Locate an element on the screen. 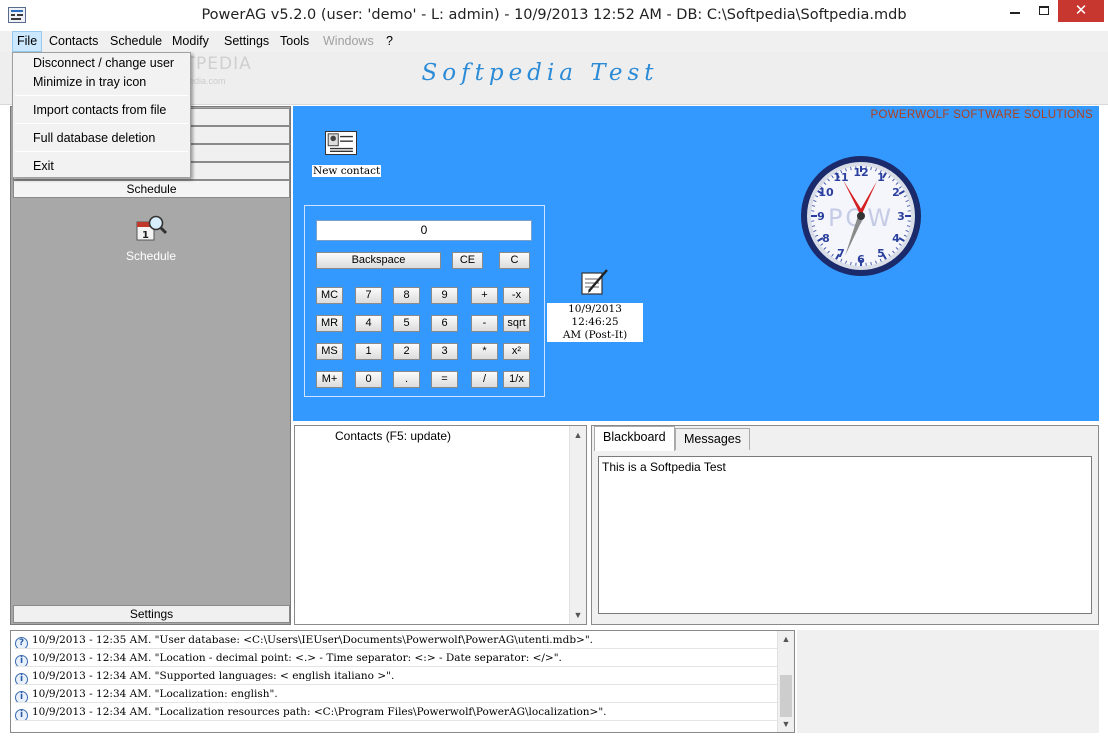 The width and height of the screenshot is (1108, 745). post-it-note-icon is located at coordinates (594, 282).